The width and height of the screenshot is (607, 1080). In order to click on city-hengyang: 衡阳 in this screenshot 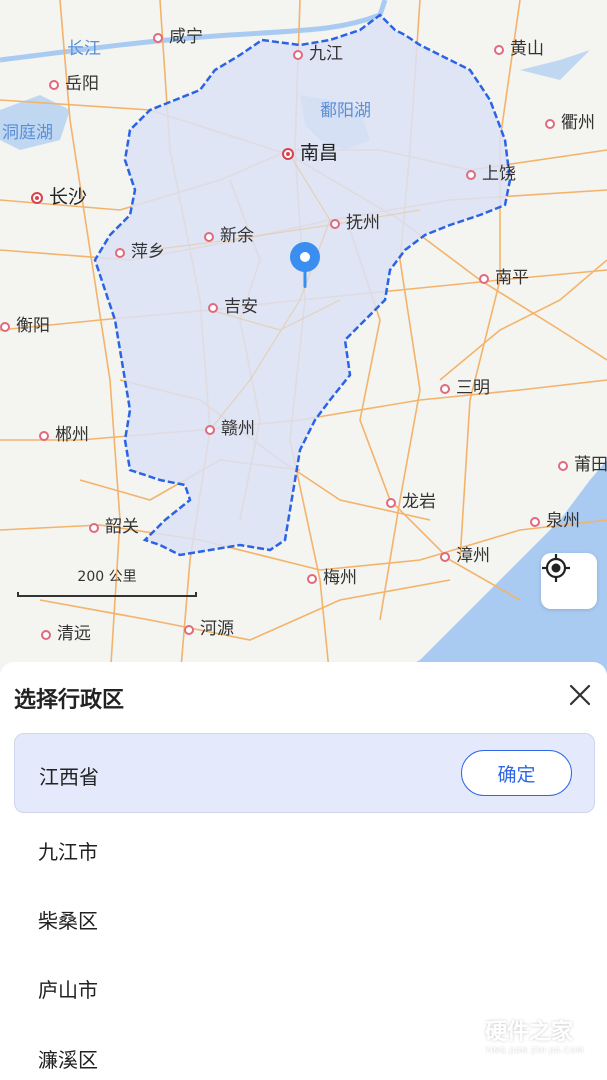, I will do `click(25, 326)`.